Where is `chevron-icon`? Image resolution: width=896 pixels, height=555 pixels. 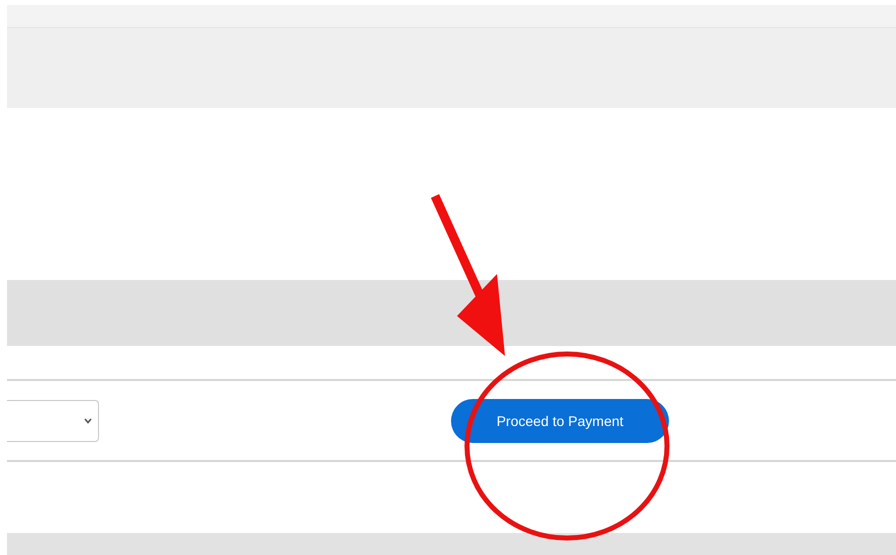 chevron-icon is located at coordinates (88, 421).